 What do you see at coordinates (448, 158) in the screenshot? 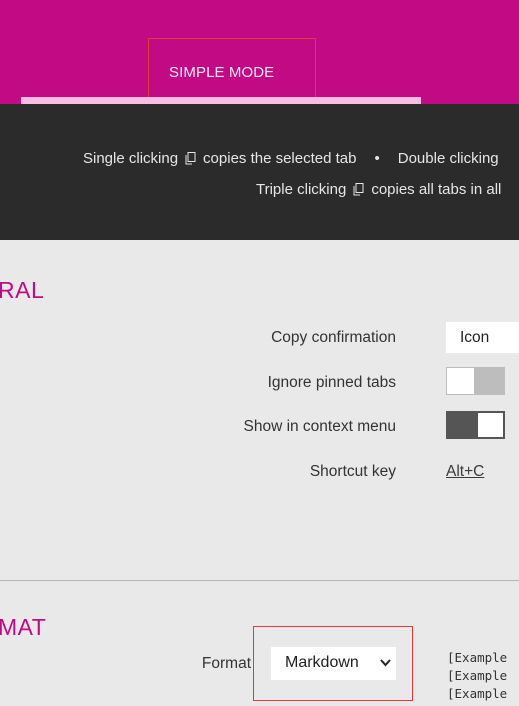
I see `double-click-text: Double clicking` at bounding box center [448, 158].